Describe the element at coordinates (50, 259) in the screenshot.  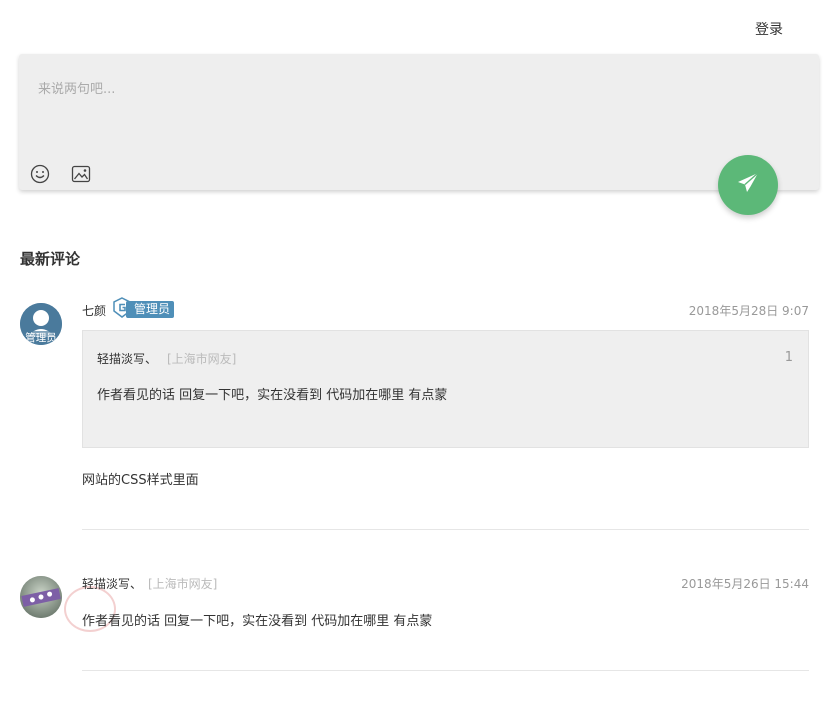
I see `latest-comments-title: 最新评论` at that location.